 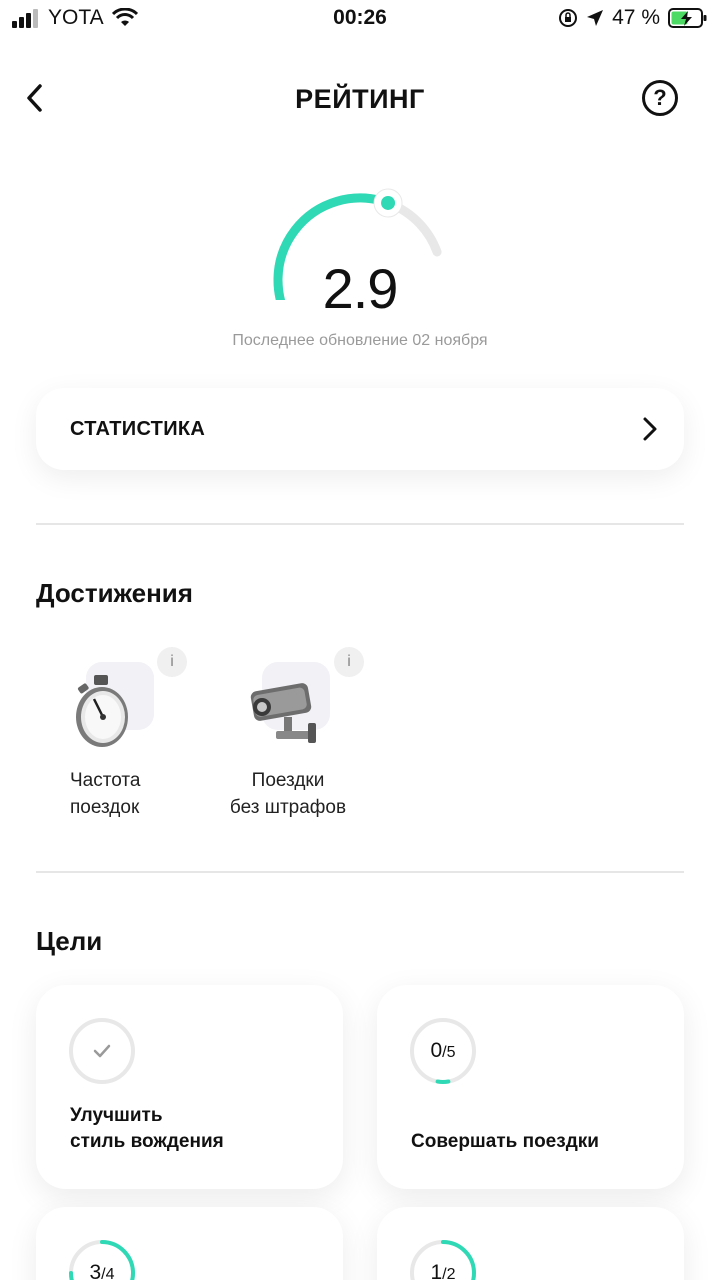 What do you see at coordinates (449, 1052) in the screenshot?
I see `goal-total: /5` at bounding box center [449, 1052].